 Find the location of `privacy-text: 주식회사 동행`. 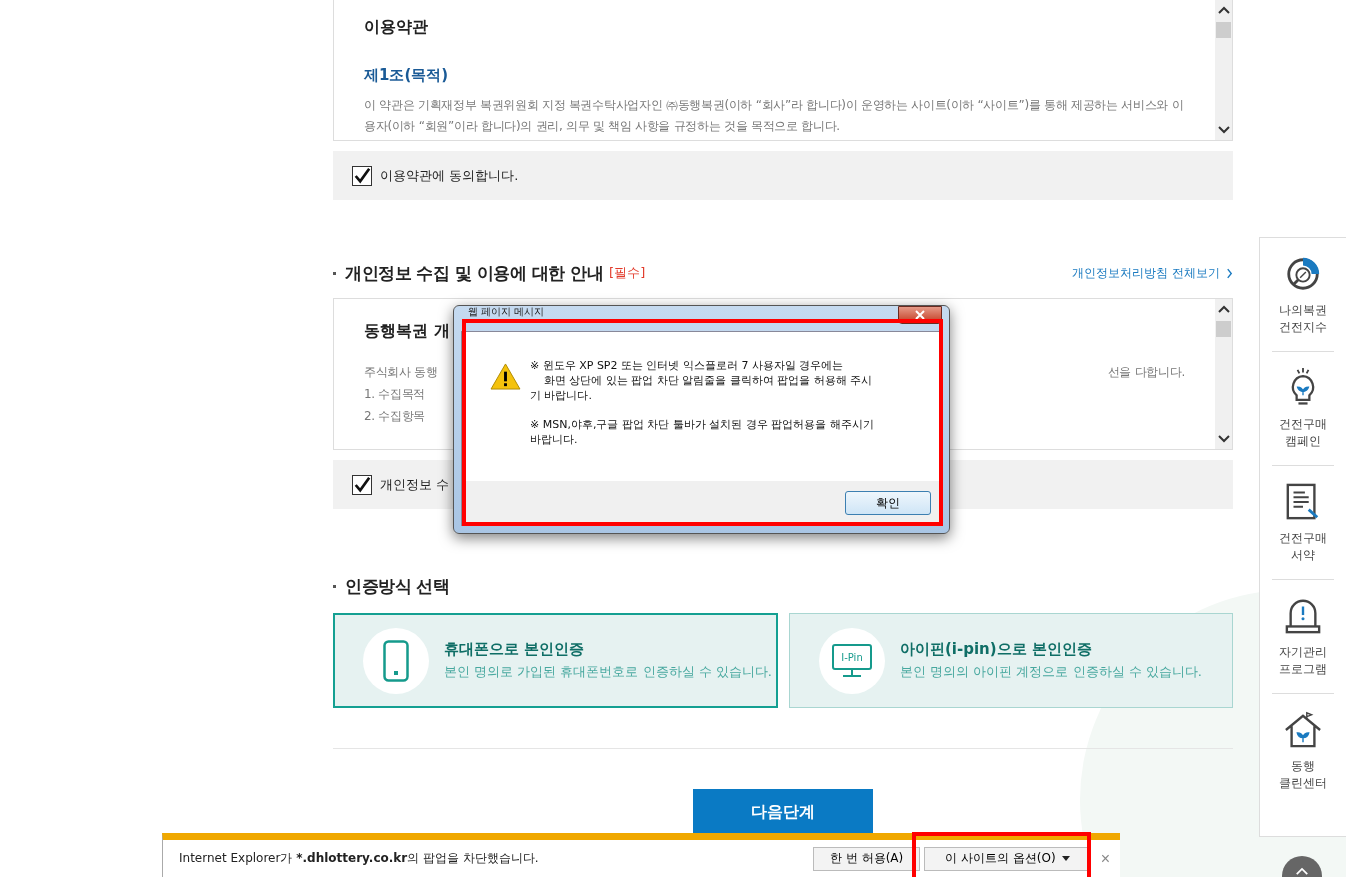

privacy-text: 주식회사 동행 is located at coordinates (401, 372).